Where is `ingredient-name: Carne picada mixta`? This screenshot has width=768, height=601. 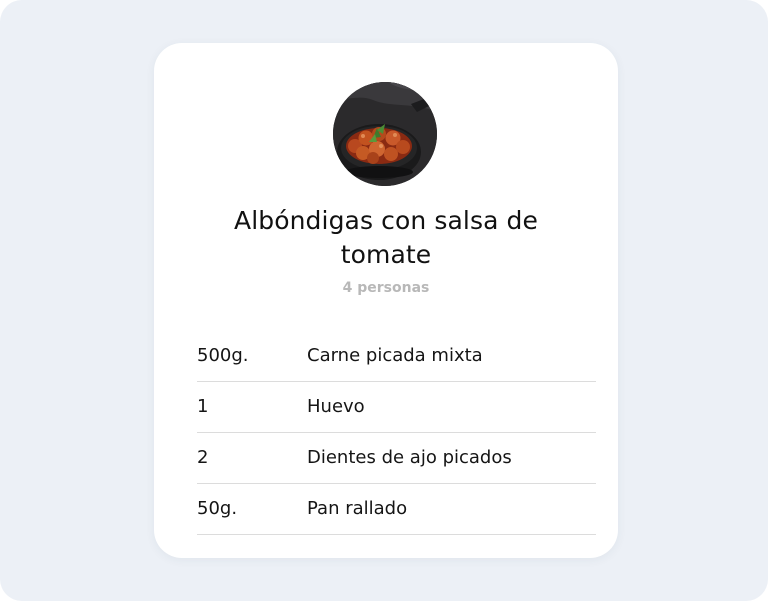 ingredient-name: Carne picada mixta is located at coordinates (395, 355).